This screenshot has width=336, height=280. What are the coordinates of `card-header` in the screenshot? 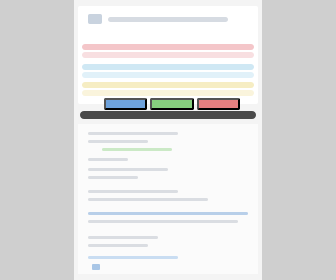 It's located at (168, 19).